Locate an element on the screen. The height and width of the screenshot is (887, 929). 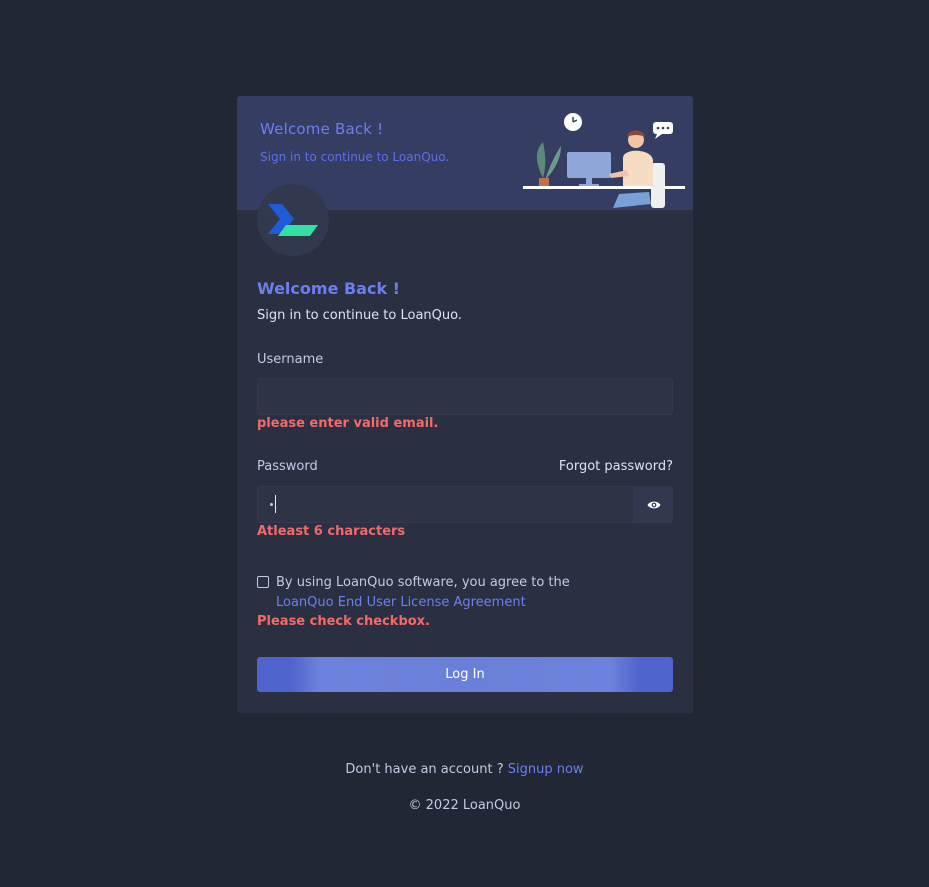
checkbox-error: Please check checkbox. is located at coordinates (343, 621).